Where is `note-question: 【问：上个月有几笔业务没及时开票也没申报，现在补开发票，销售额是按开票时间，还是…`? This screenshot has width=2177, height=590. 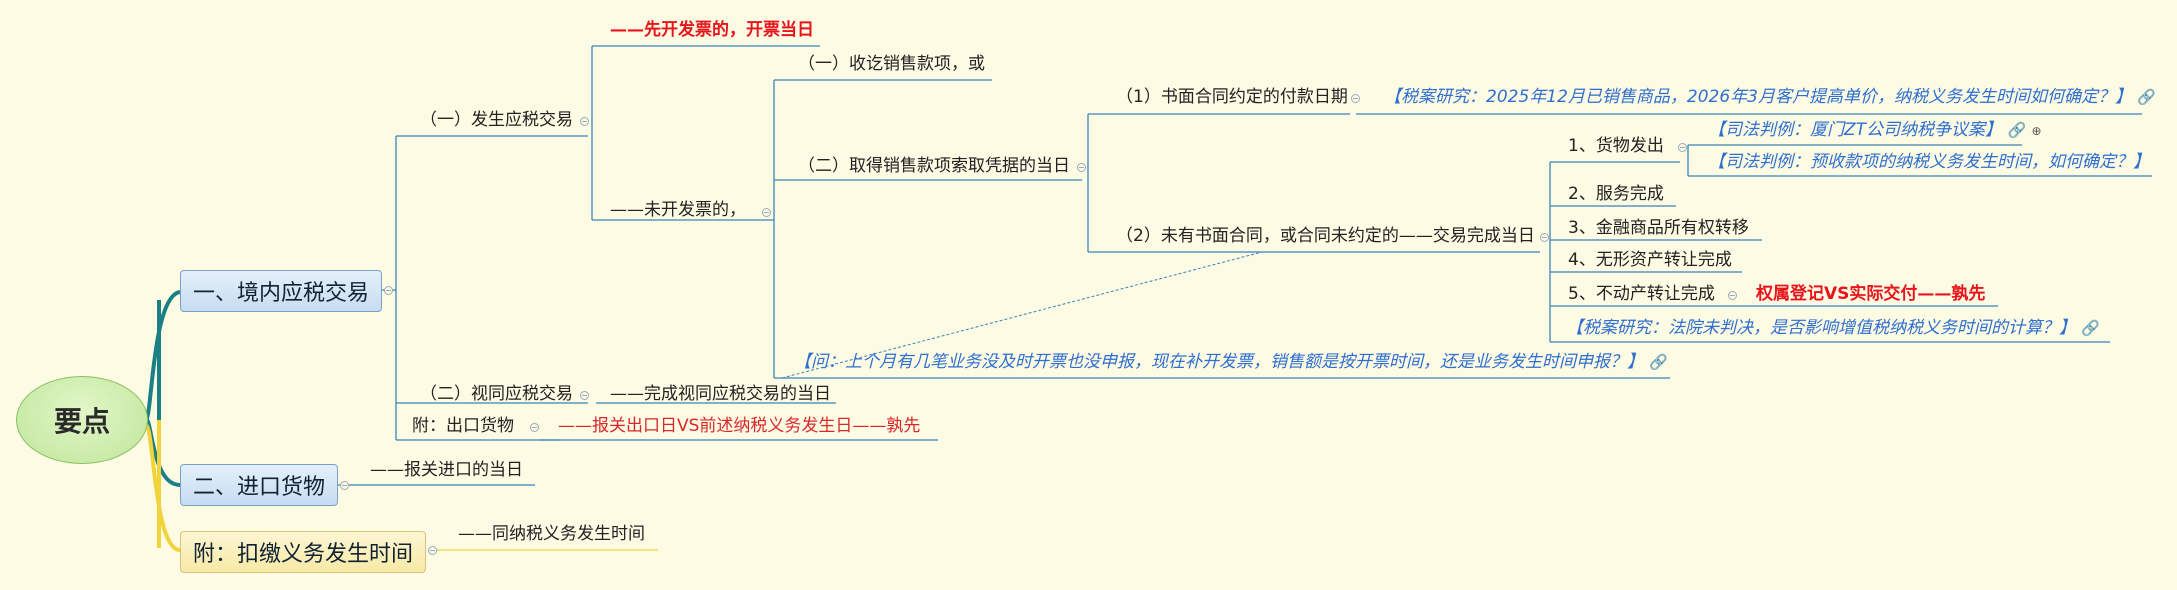
note-question: 【问：上个月有几笔业务没及时开票也没申报，现在补开发票，销售额是按开票时间，还是… is located at coordinates (1231, 362).